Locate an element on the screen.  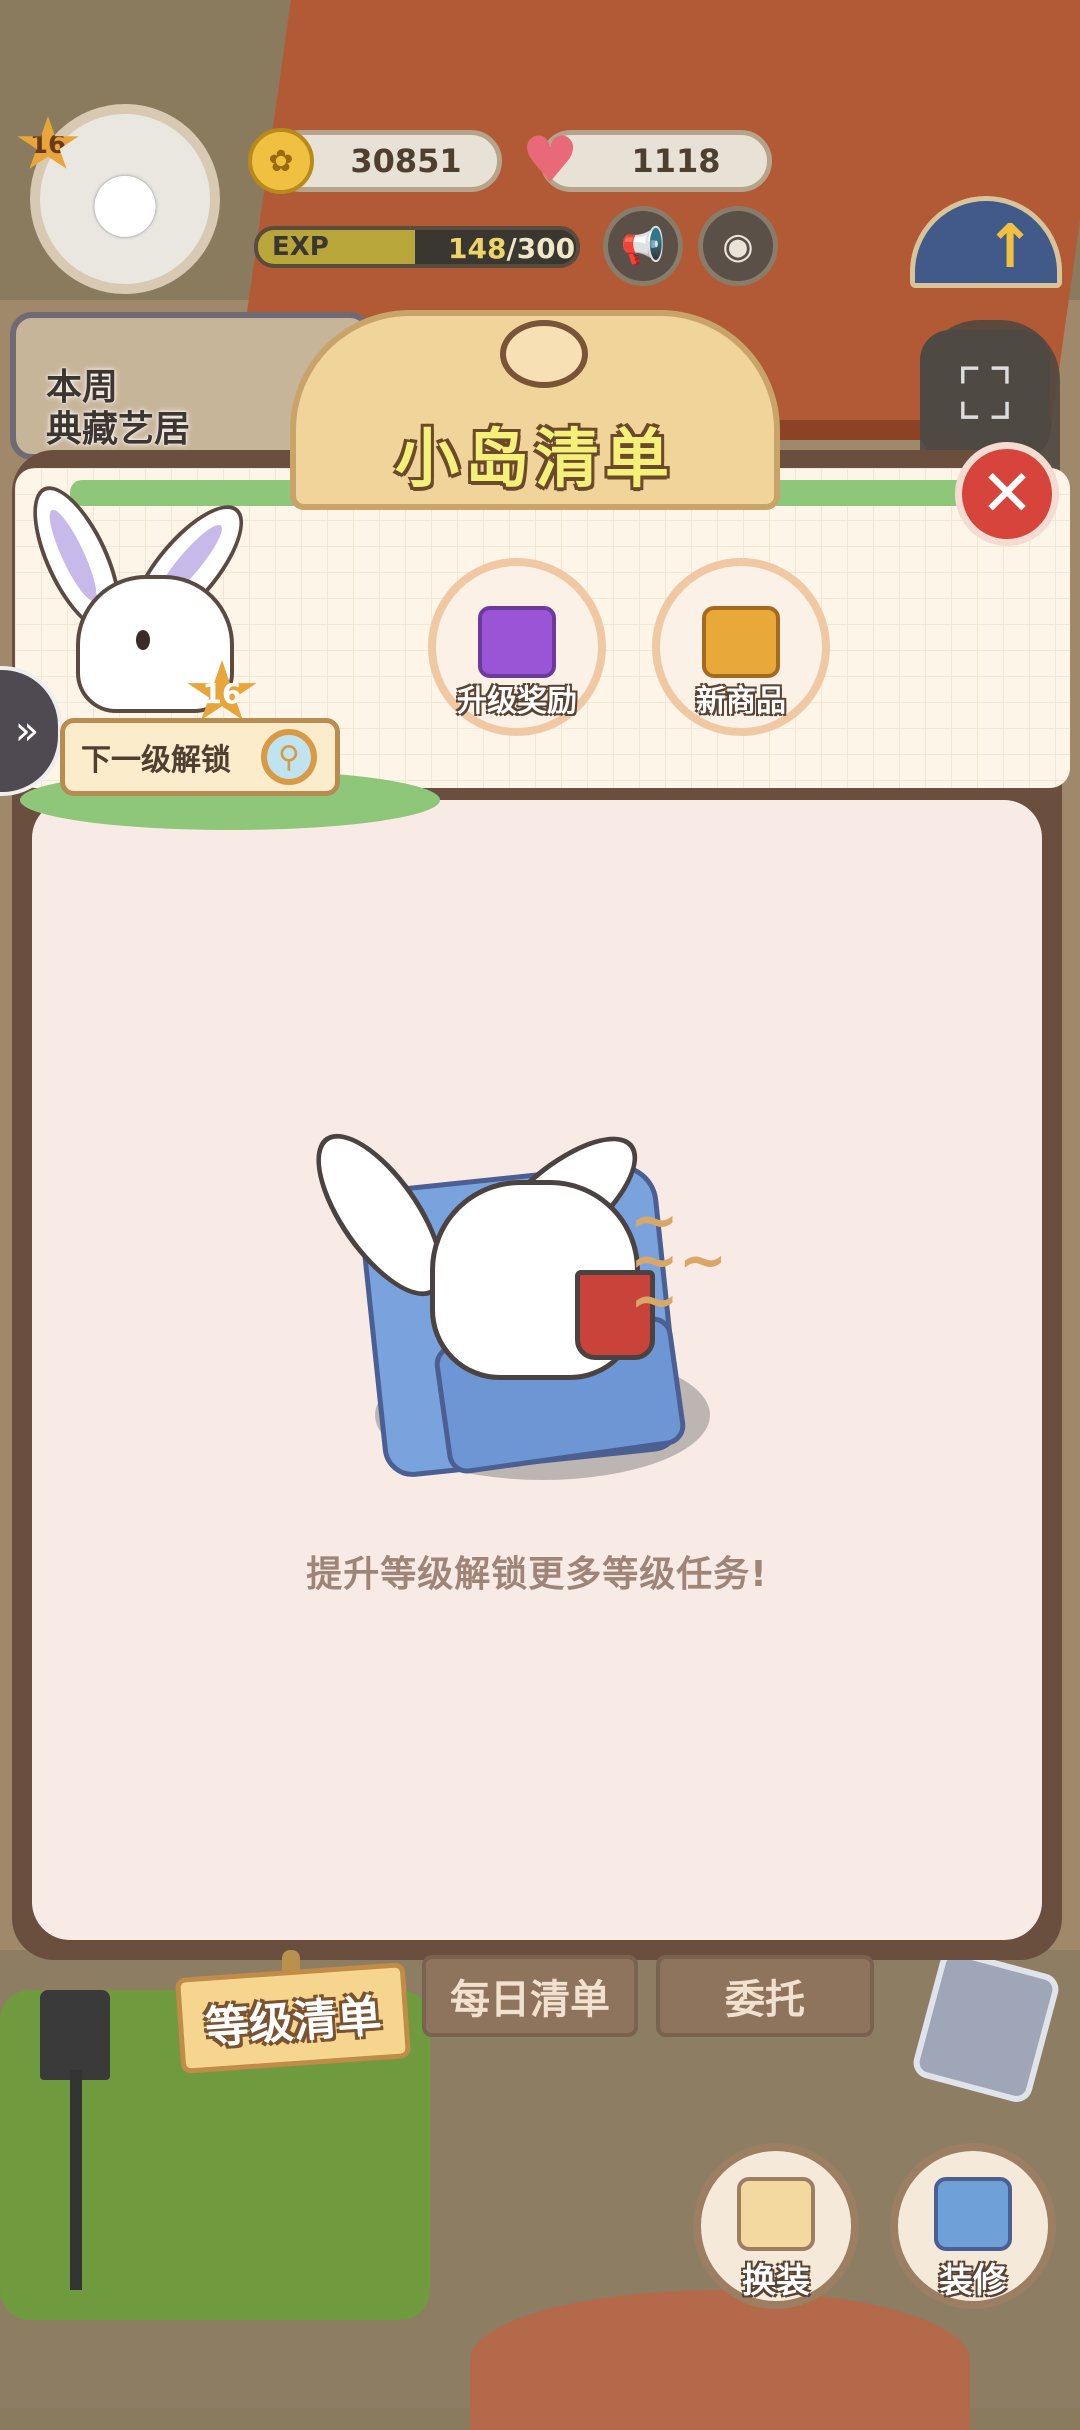
reward-upgrade-label: 升级奖励 is located at coordinates (517, 701).